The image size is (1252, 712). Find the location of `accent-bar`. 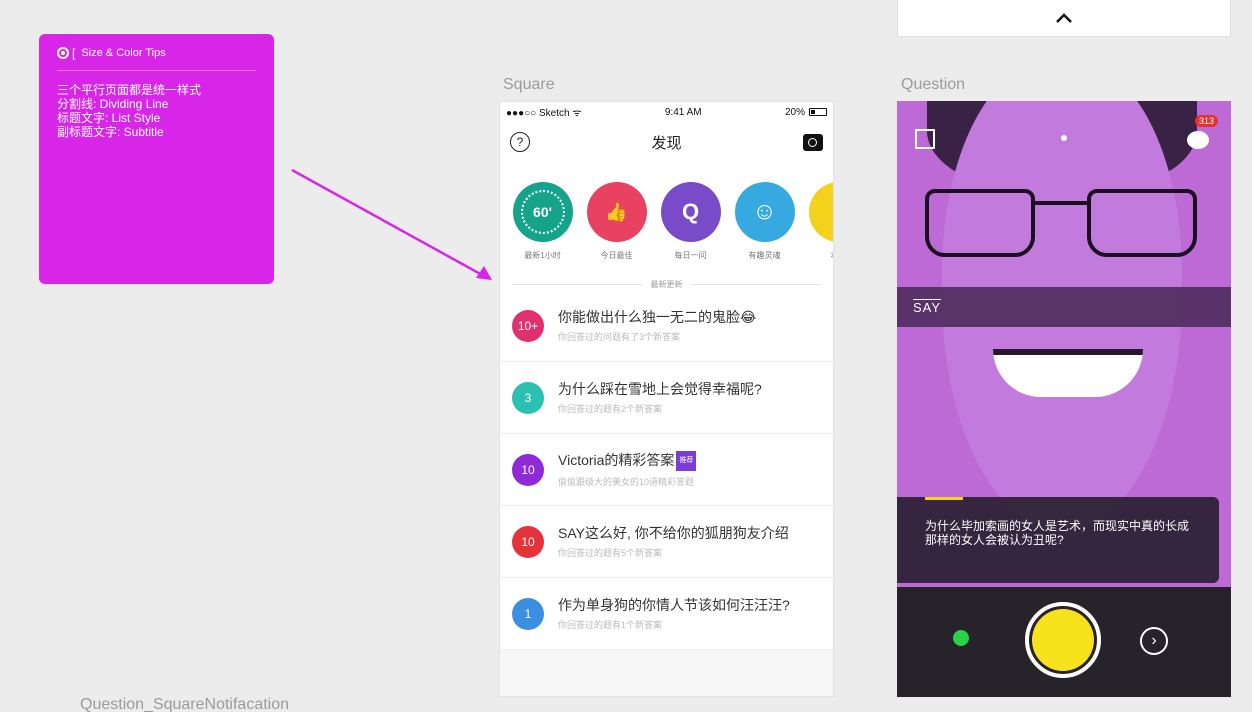

accent-bar is located at coordinates (944, 498).